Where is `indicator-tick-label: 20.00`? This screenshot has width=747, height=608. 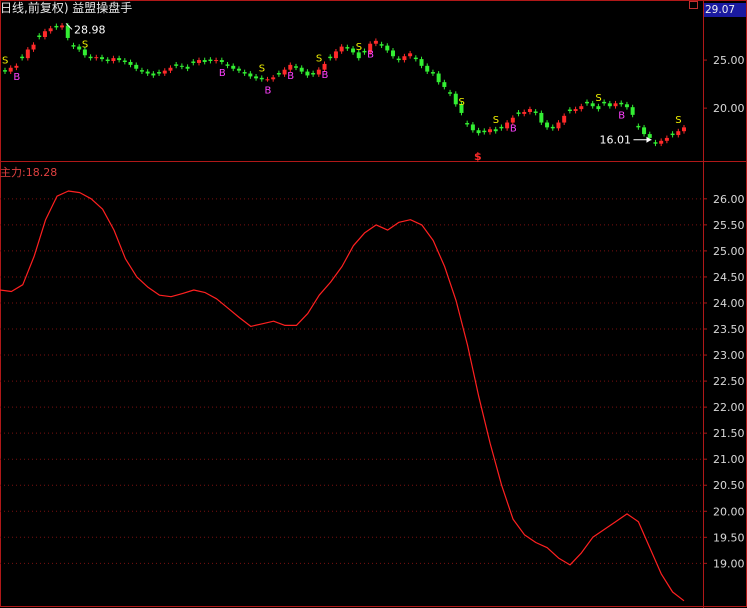
indicator-tick-label: 20.00 is located at coordinates (729, 511).